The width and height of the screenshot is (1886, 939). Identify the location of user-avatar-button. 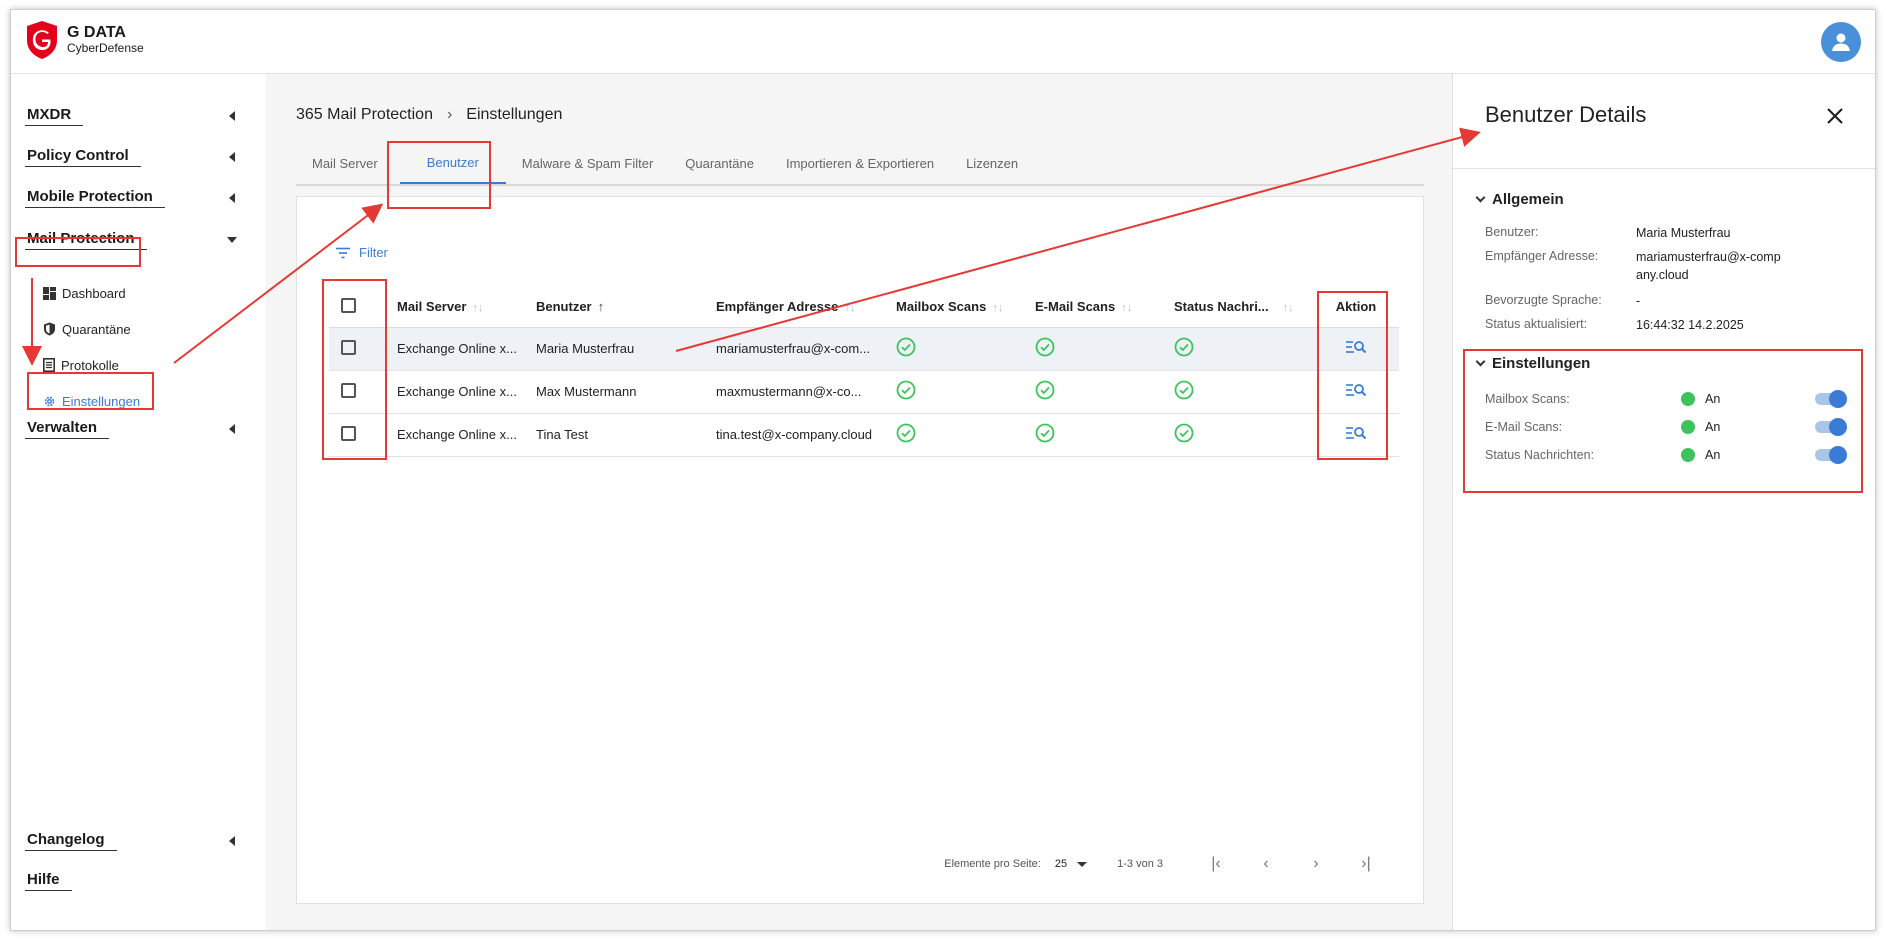
(1841, 42).